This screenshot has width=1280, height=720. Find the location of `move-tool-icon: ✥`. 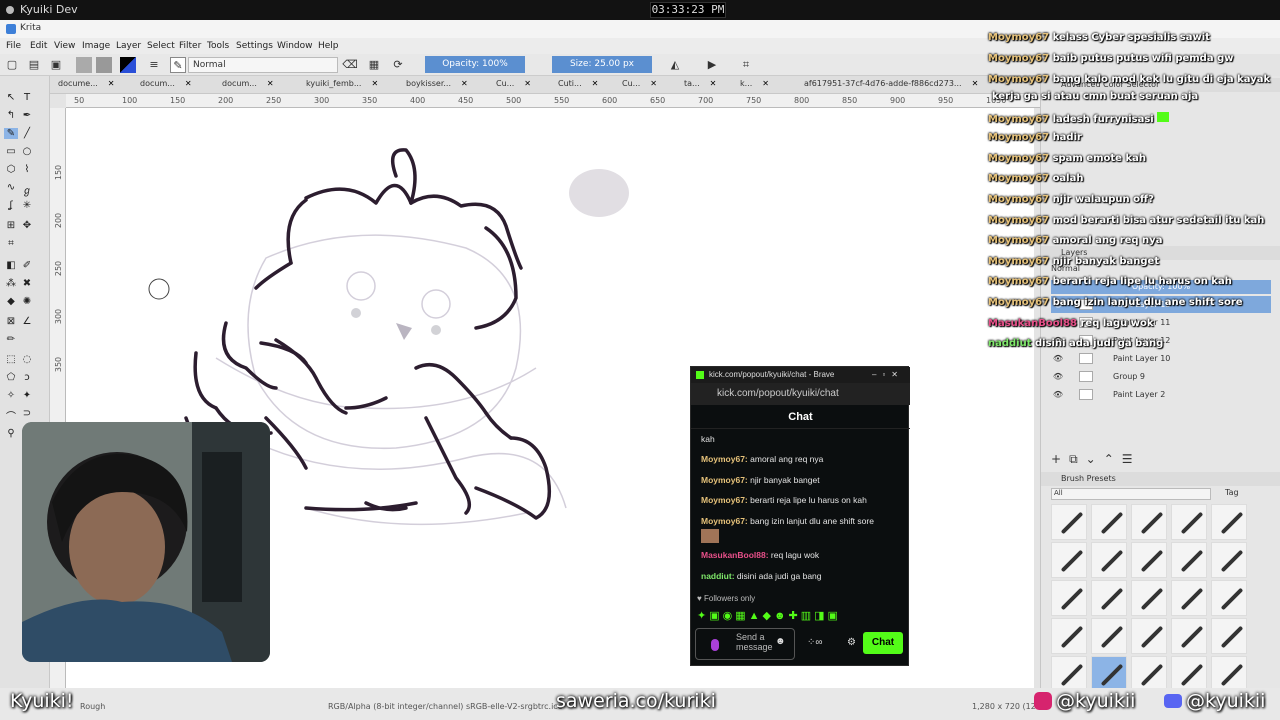

move-tool-icon: ✥ is located at coordinates (27, 225).